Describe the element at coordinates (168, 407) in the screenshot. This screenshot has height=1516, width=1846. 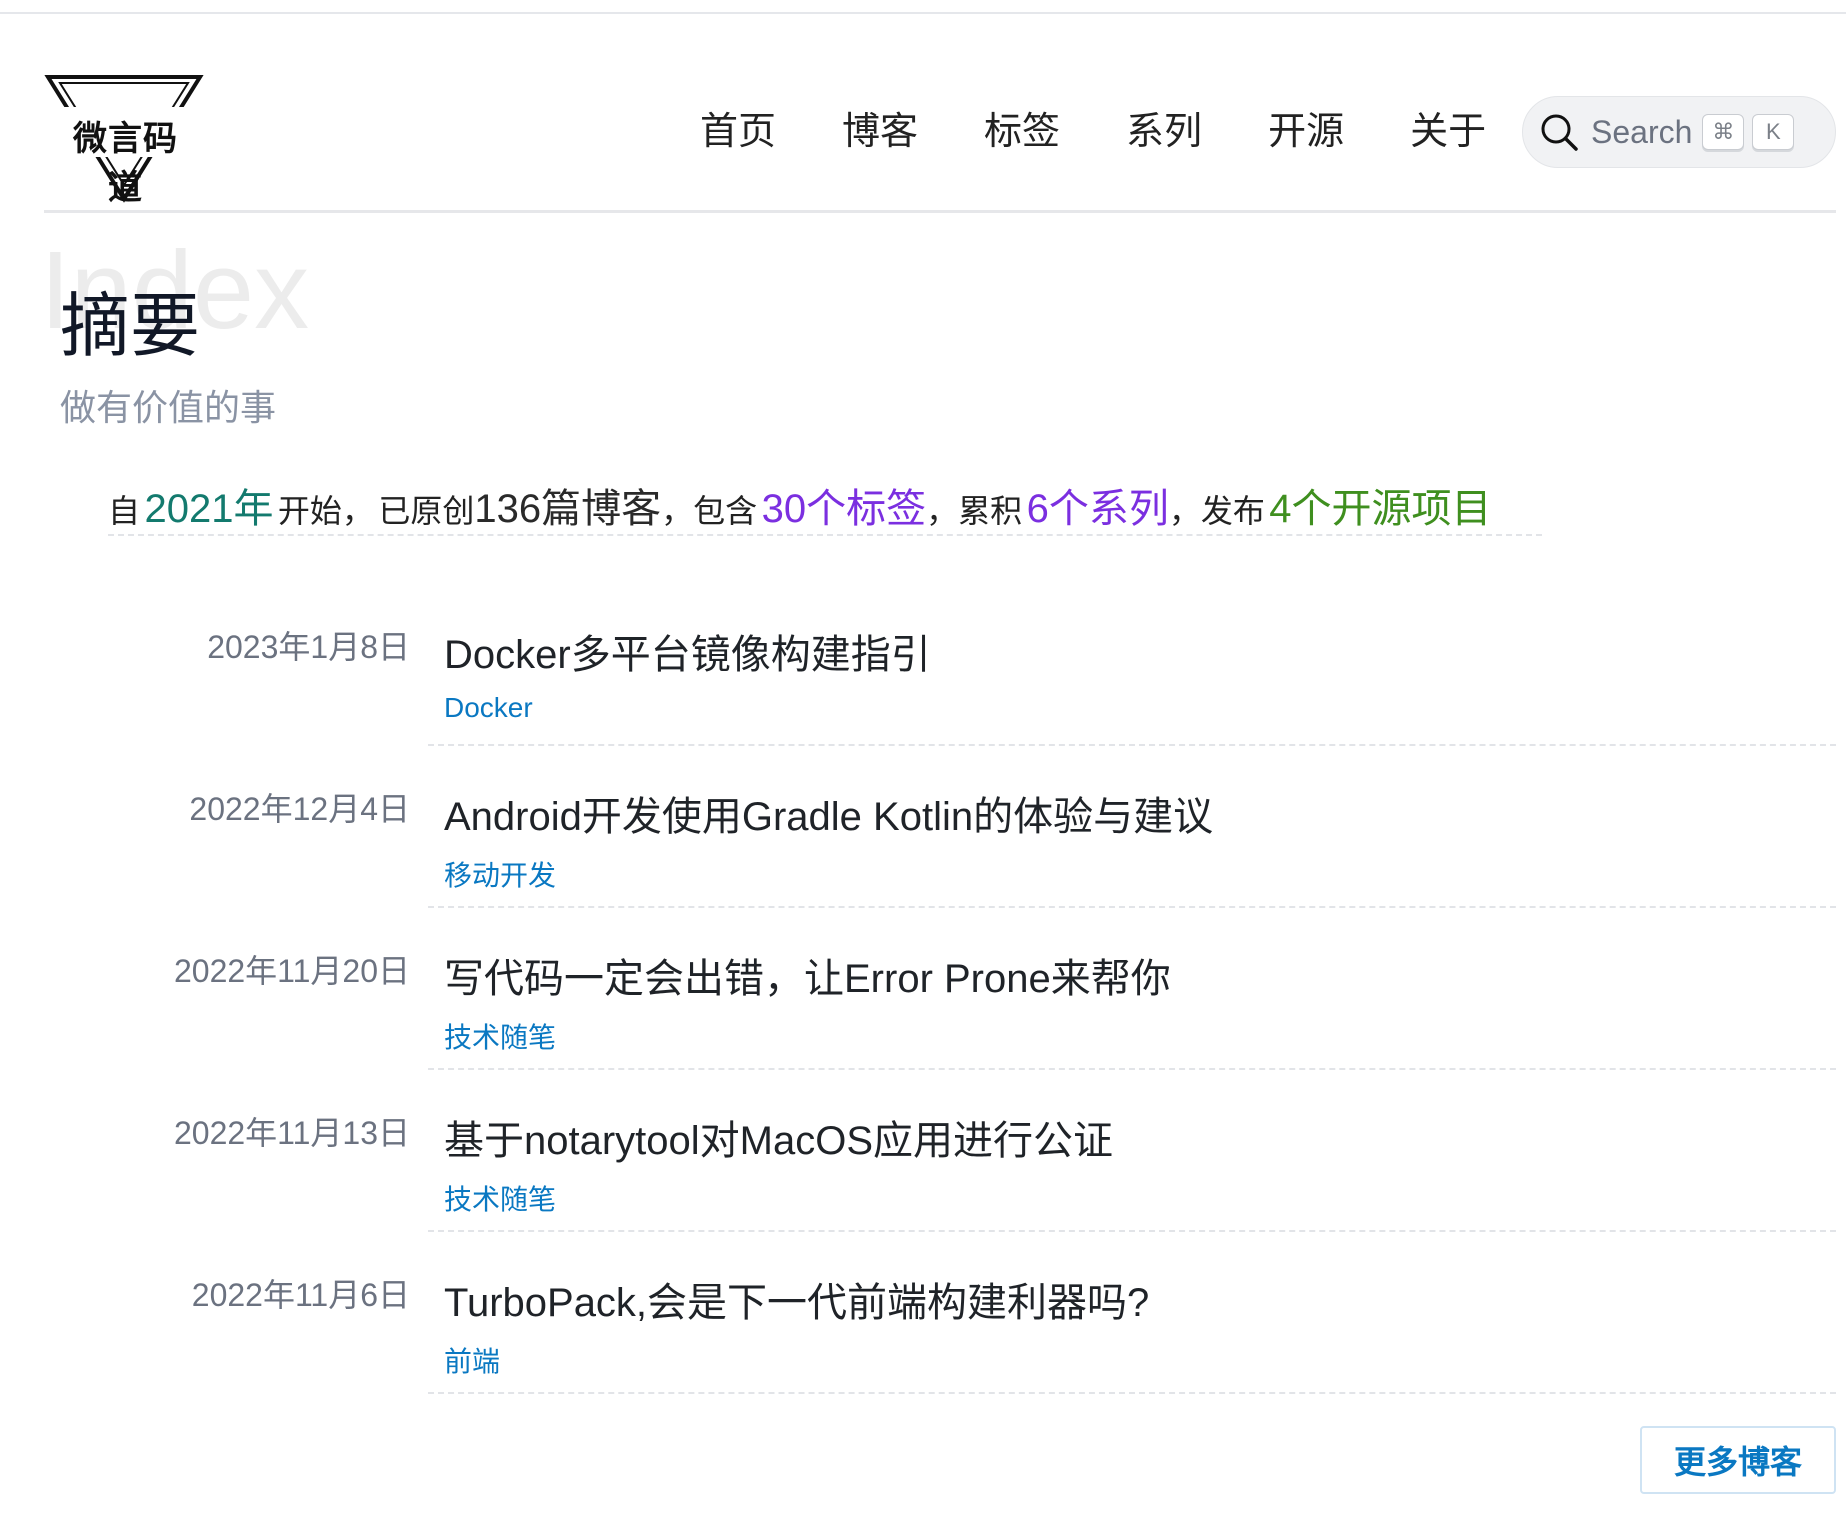
I see `page-subtitle: 做有价值的事` at that location.